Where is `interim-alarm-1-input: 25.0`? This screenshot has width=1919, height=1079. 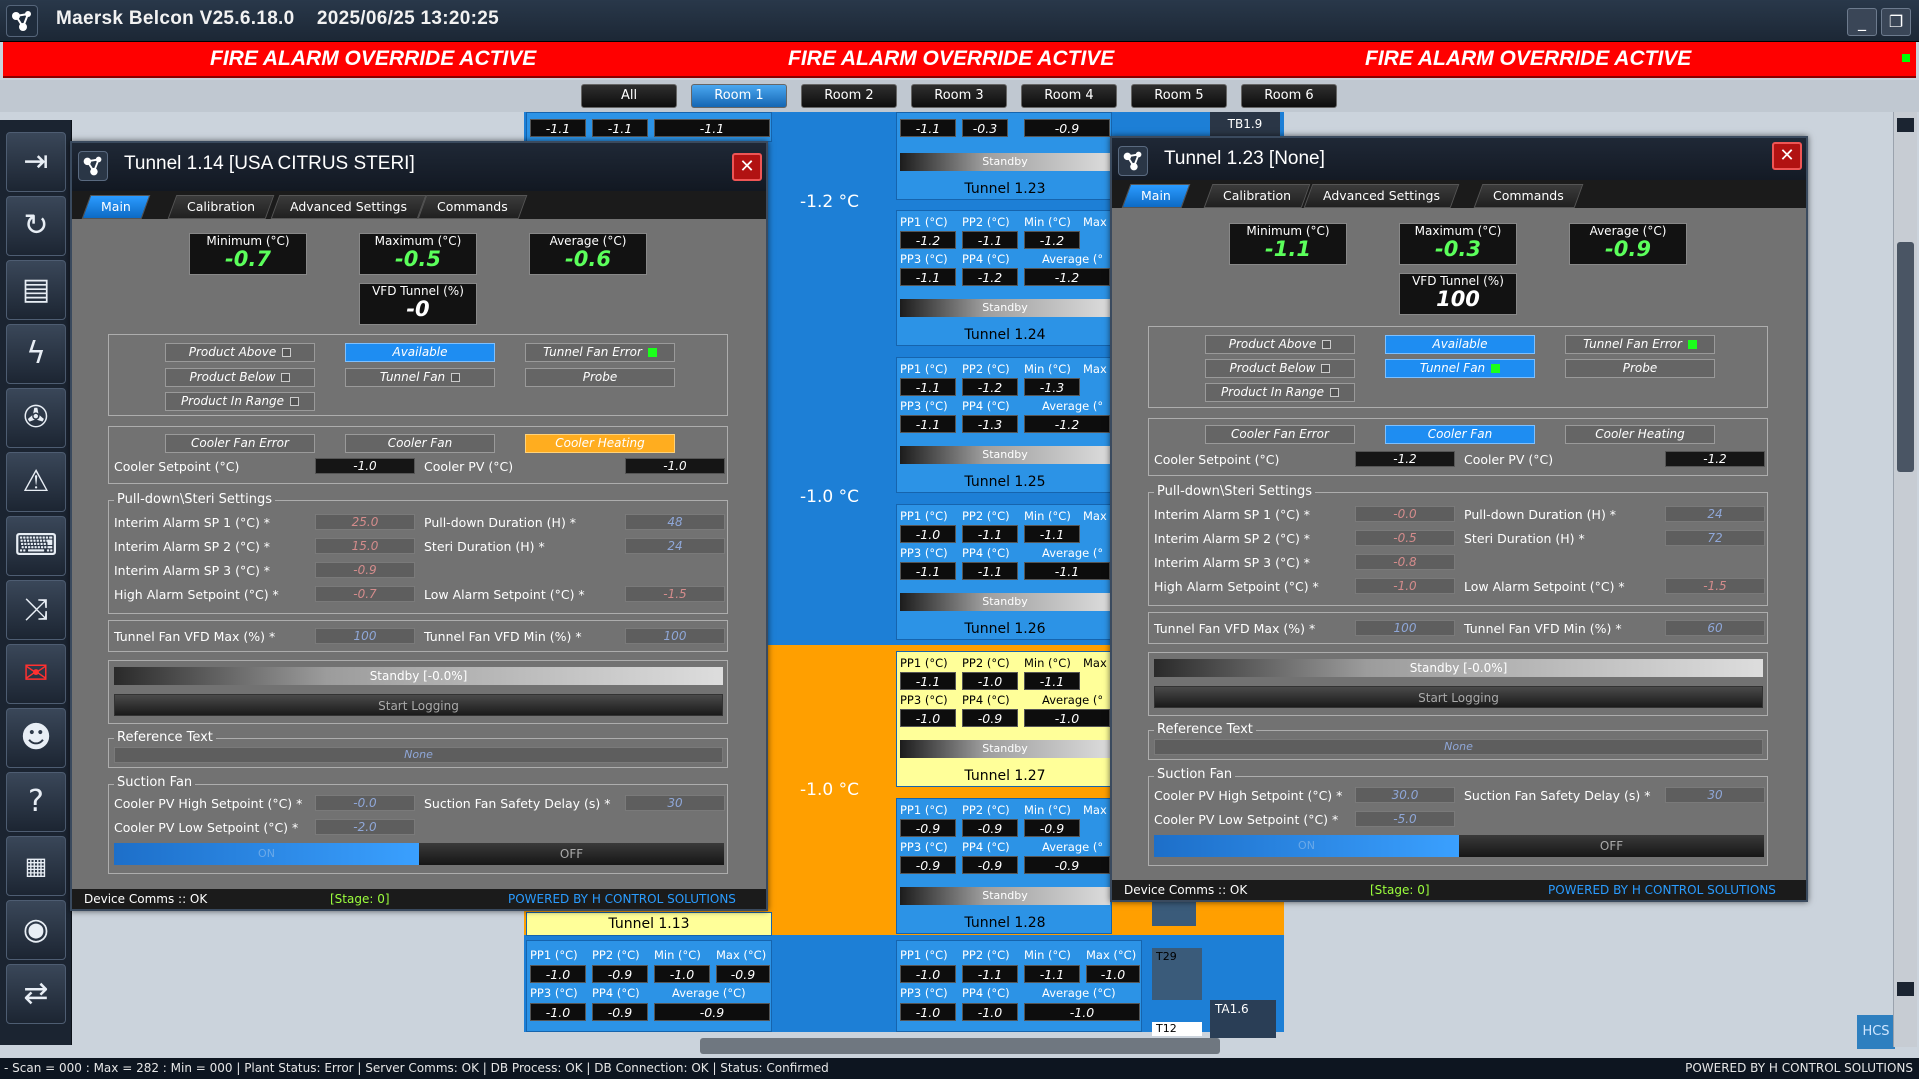 interim-alarm-1-input: 25.0 is located at coordinates (365, 522).